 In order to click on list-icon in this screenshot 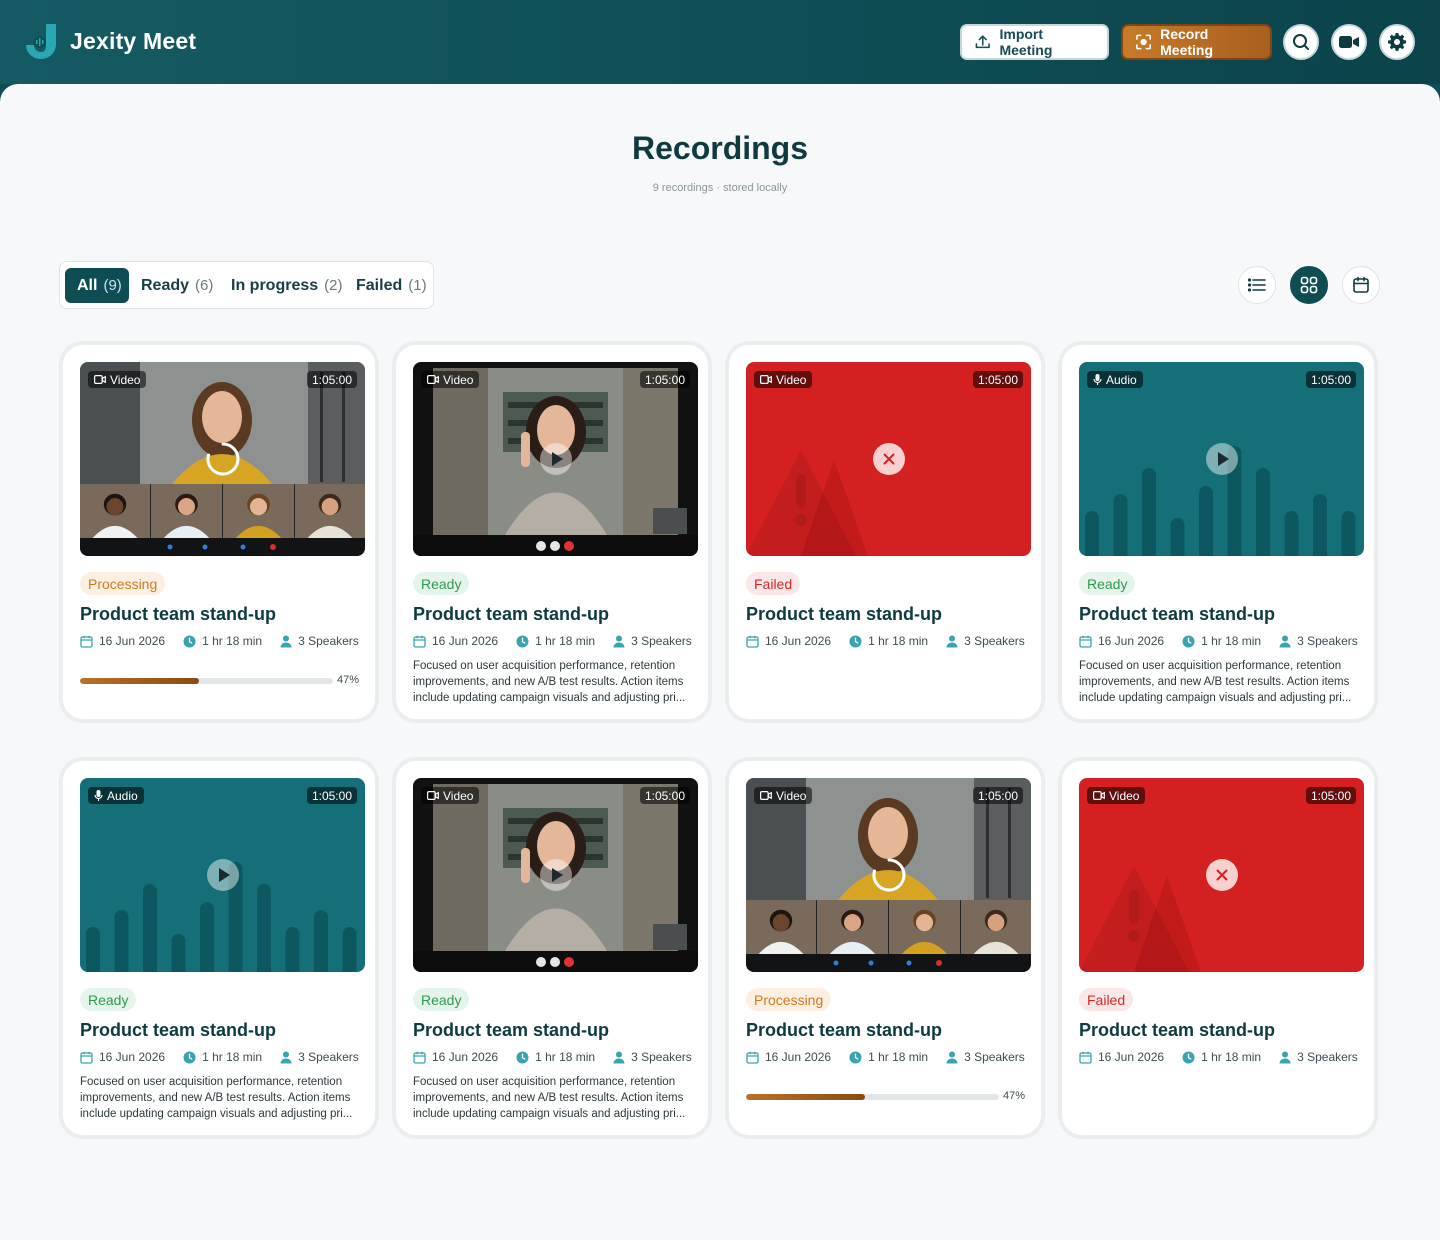, I will do `click(1257, 285)`.